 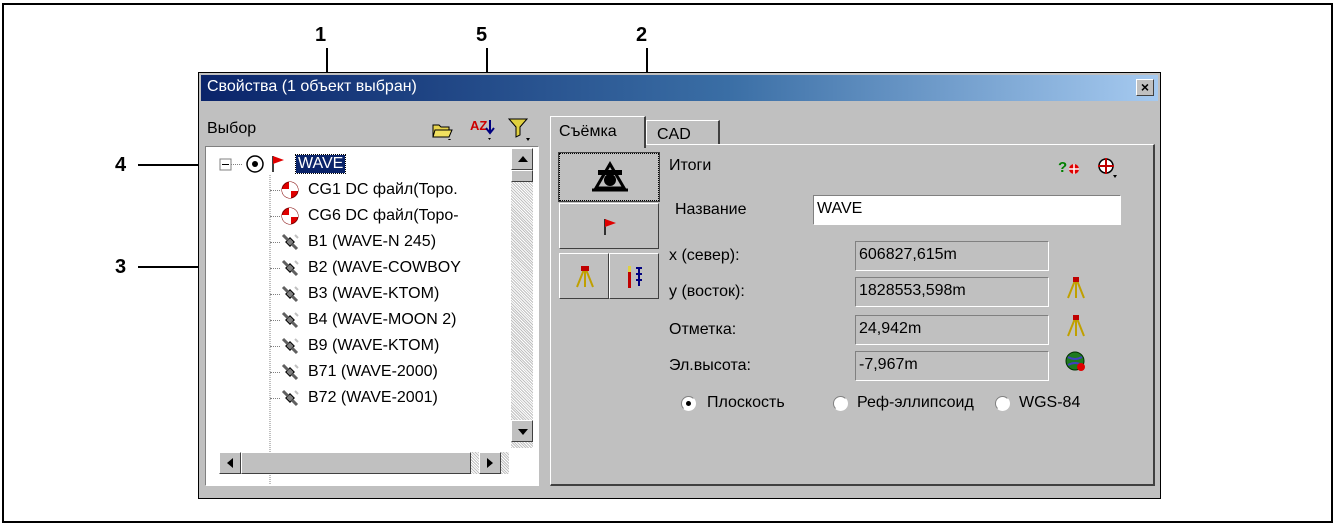 What do you see at coordinates (952, 330) in the screenshot?
I see `elevation-field: 24,942m` at bounding box center [952, 330].